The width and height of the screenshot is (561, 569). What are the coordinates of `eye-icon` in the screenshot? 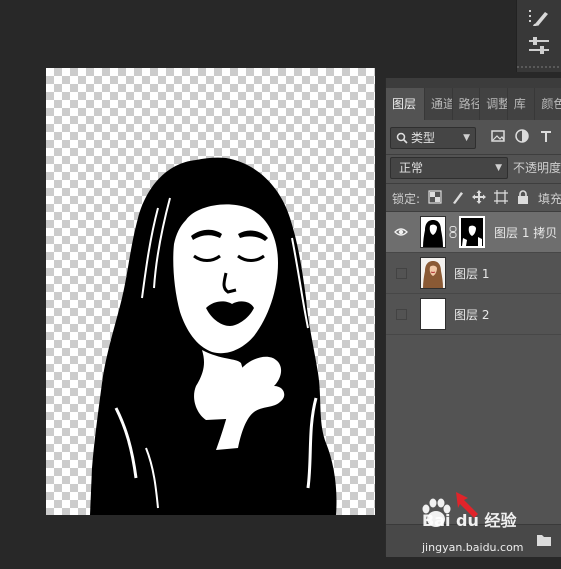 It's located at (401, 232).